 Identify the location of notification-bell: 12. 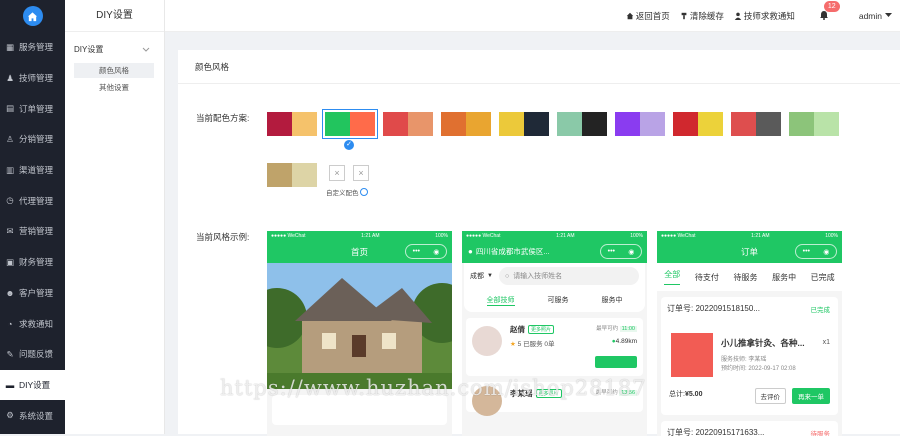
(829, 11).